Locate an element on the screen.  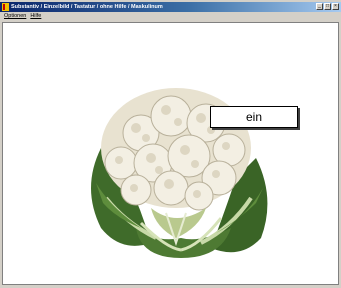
menu-bar: Optionen Hilfe is located at coordinates (170, 16).